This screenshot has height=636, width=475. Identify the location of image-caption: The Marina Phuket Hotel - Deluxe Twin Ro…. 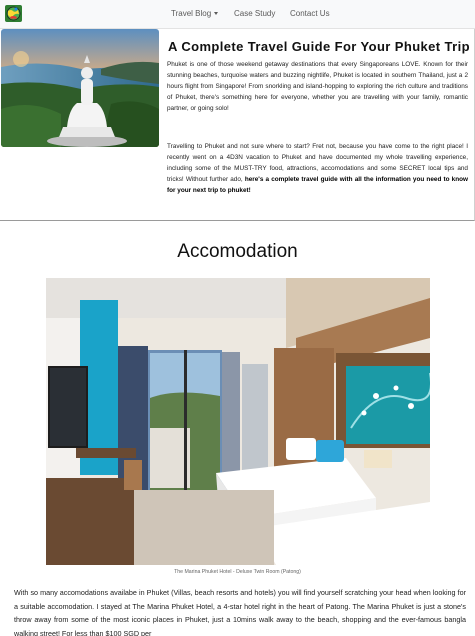
(237, 572).